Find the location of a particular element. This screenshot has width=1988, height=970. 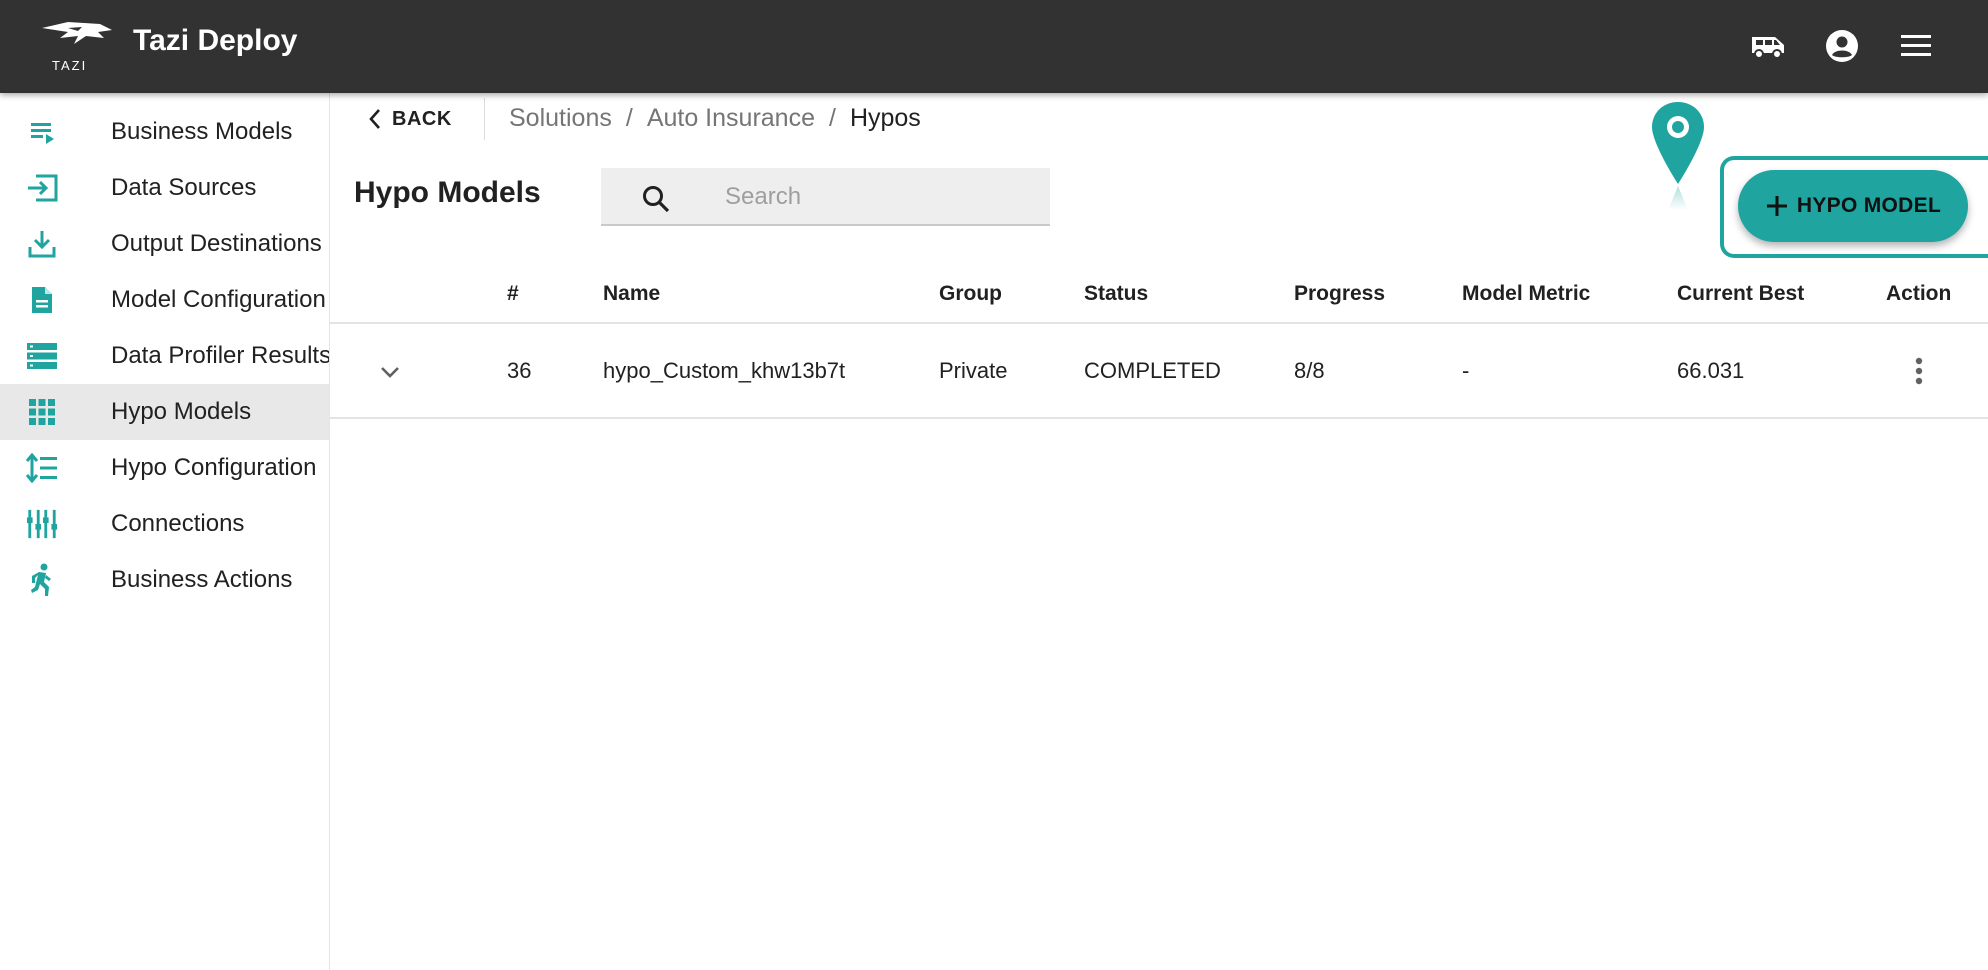

list-play-icon is located at coordinates (42, 132).